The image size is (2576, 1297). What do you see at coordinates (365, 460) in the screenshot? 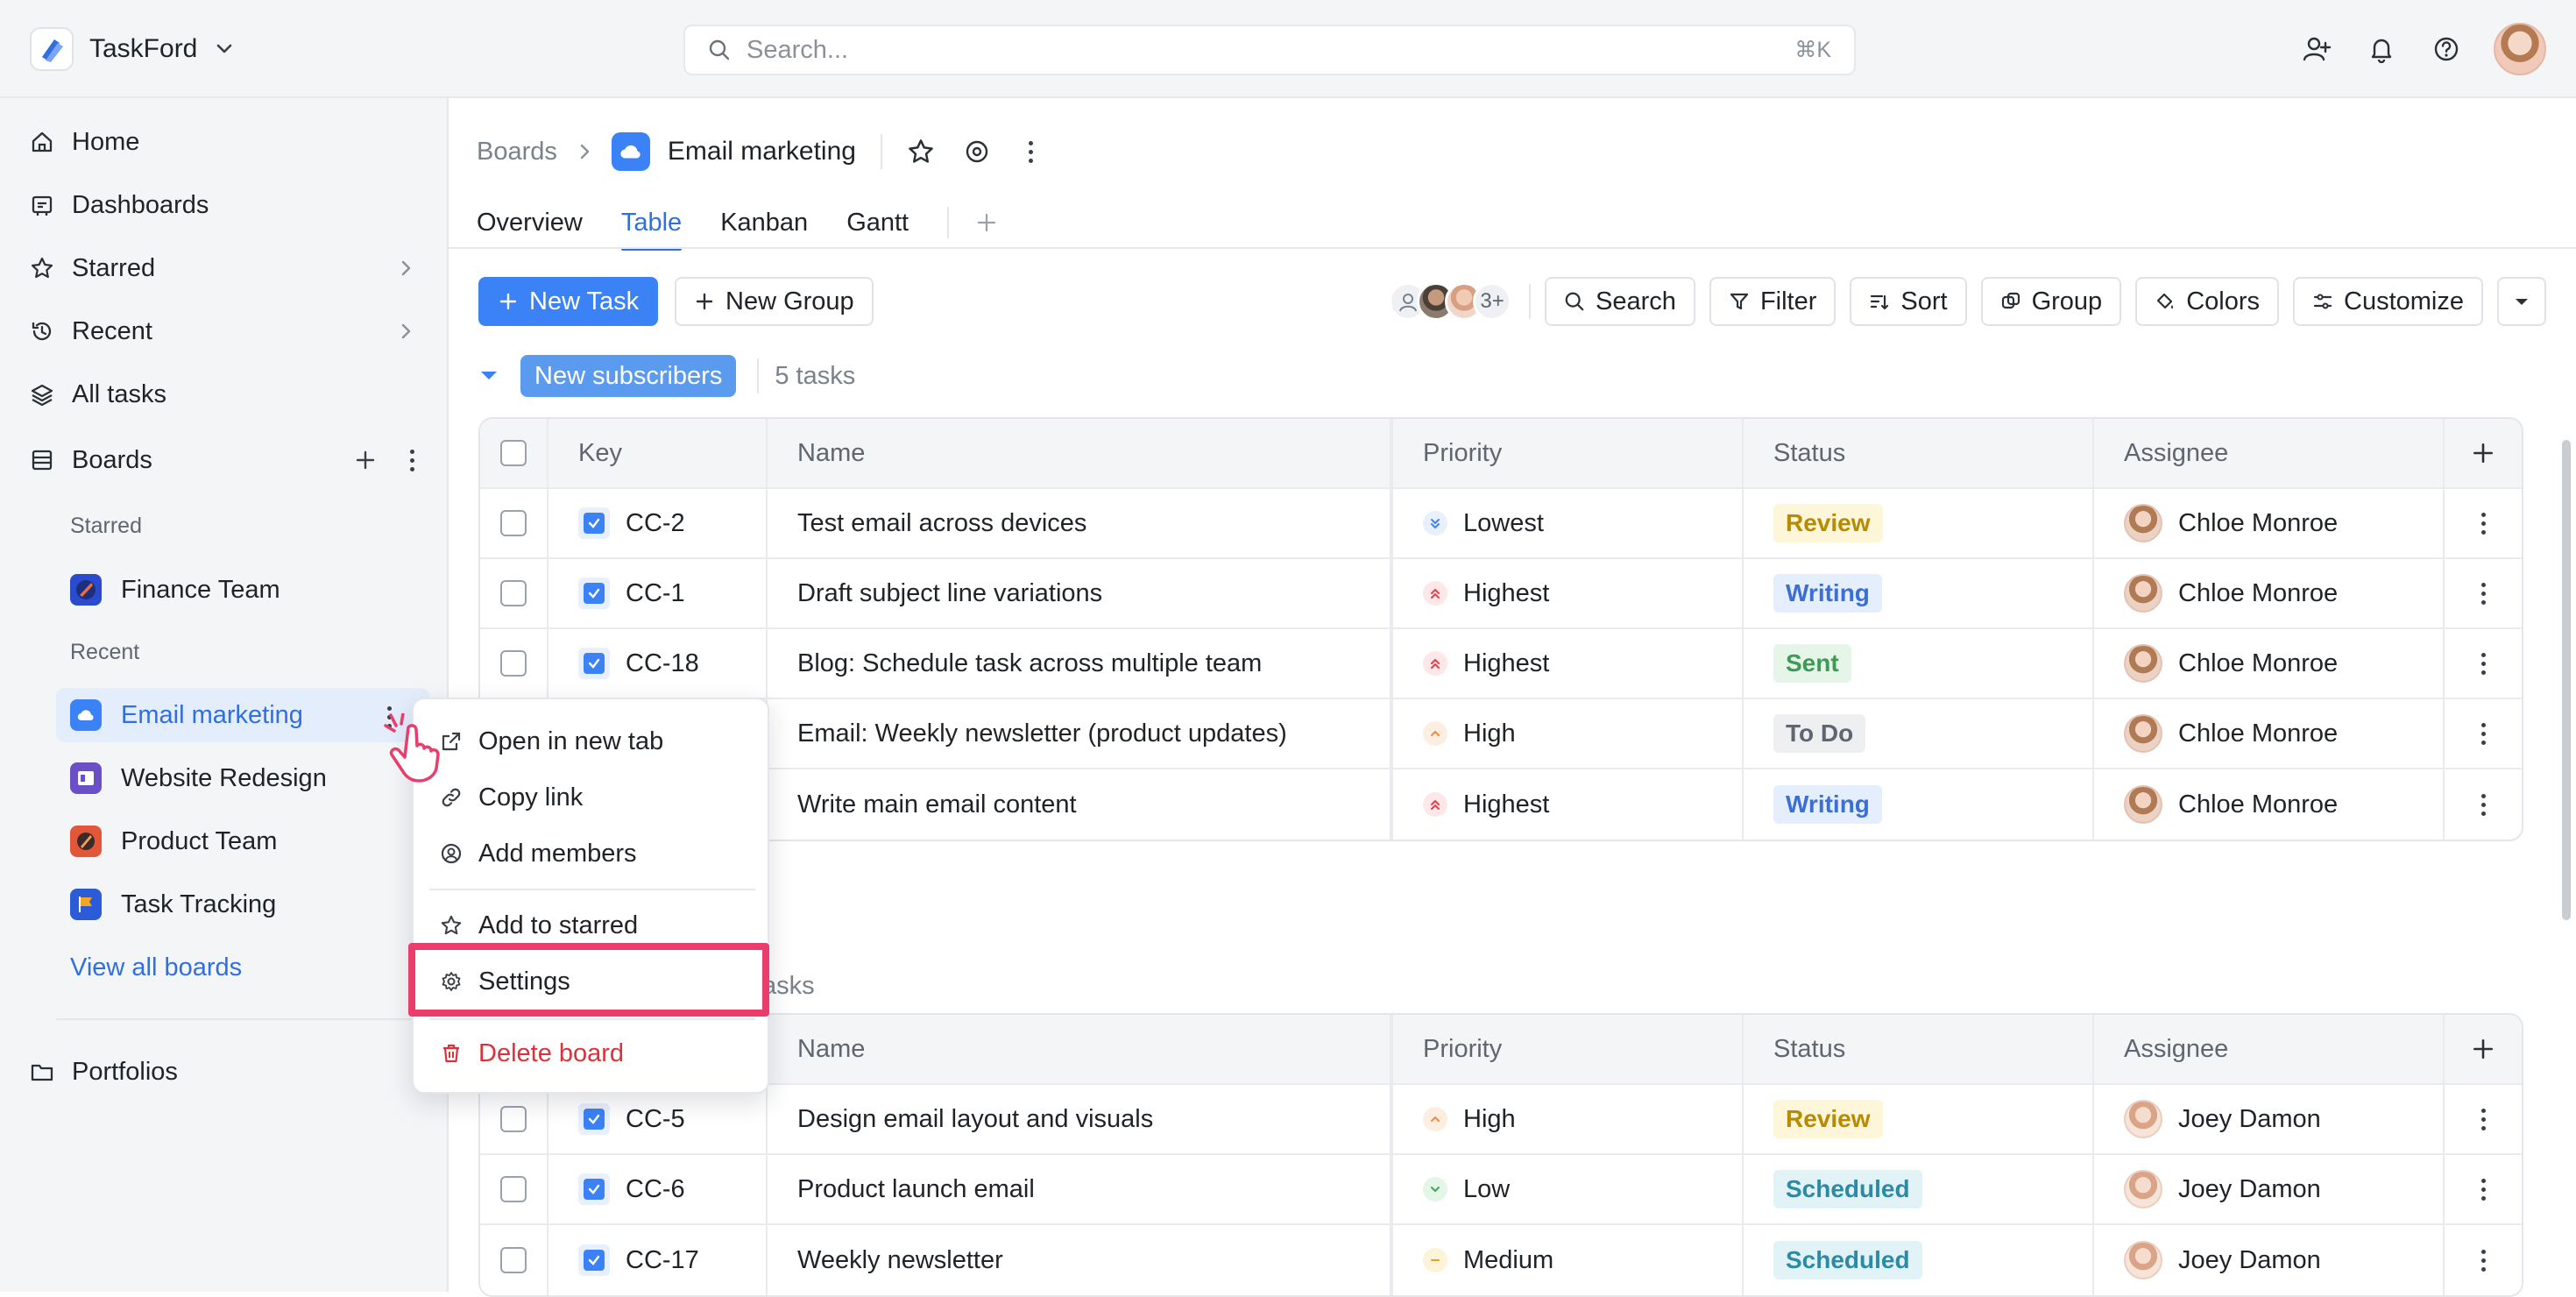
I see `add-board-icon` at bounding box center [365, 460].